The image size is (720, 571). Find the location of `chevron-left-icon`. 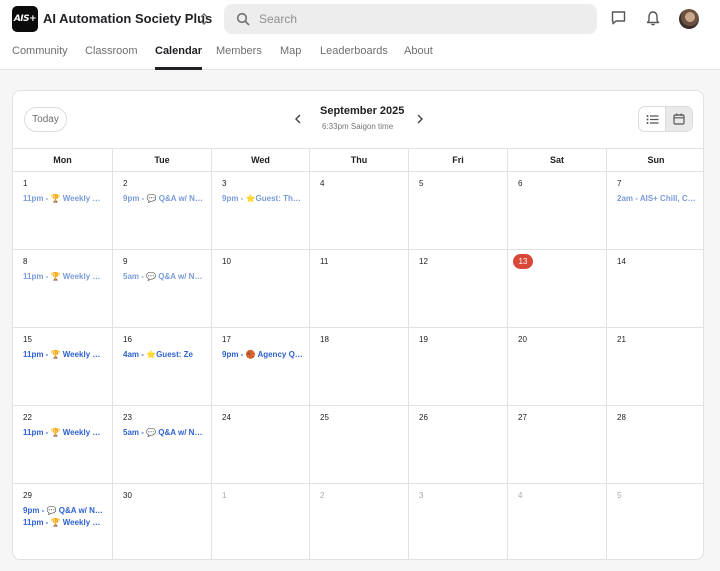

chevron-left-icon is located at coordinates (298, 119).